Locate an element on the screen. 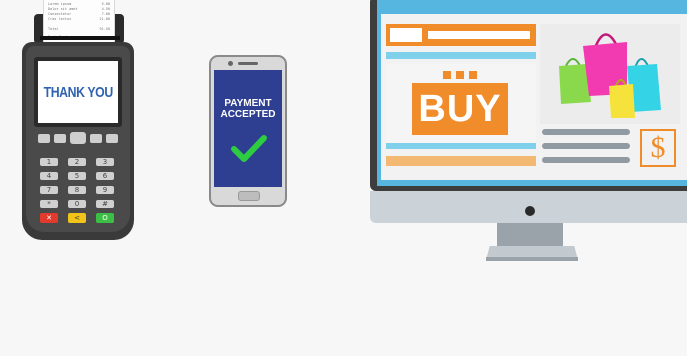 Image resolution: width=687 pixels, height=356 pixels. keypad-key: 3 is located at coordinates (105, 162).